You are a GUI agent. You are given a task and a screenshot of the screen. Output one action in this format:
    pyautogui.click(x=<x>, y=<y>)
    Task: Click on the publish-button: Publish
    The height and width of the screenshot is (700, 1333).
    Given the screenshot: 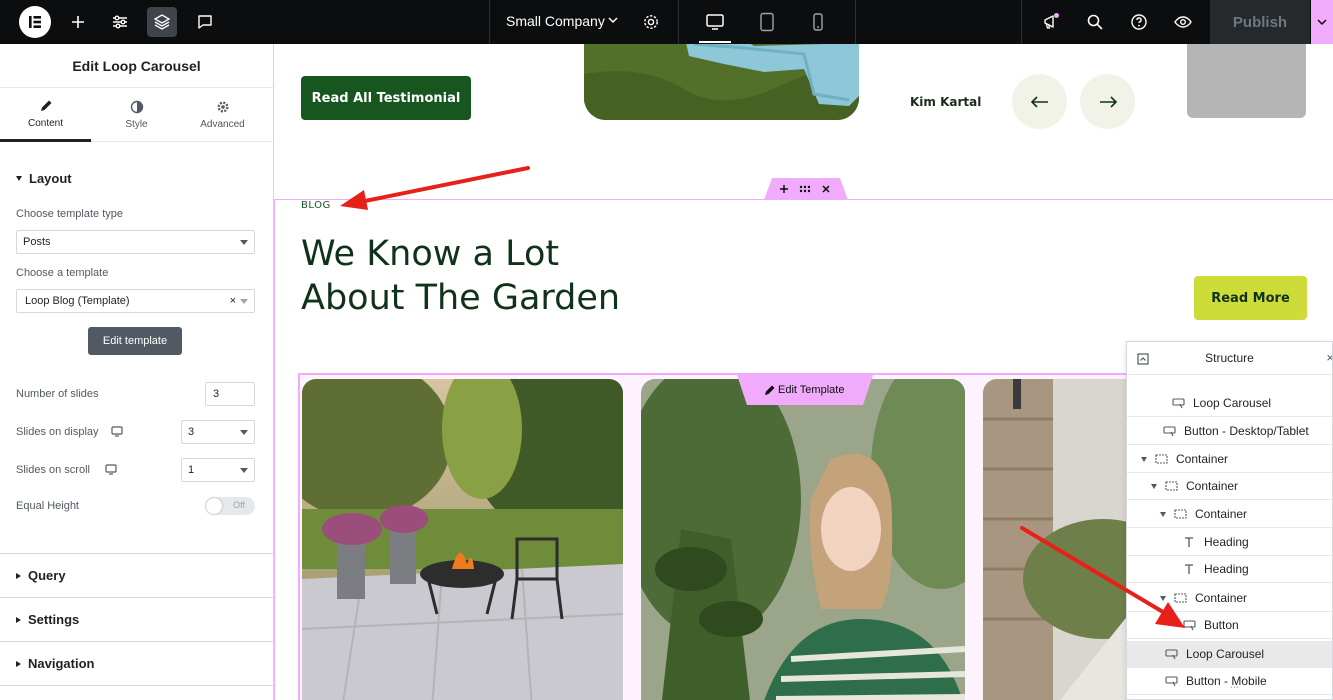 What is the action you would take?
    pyautogui.click(x=1260, y=22)
    